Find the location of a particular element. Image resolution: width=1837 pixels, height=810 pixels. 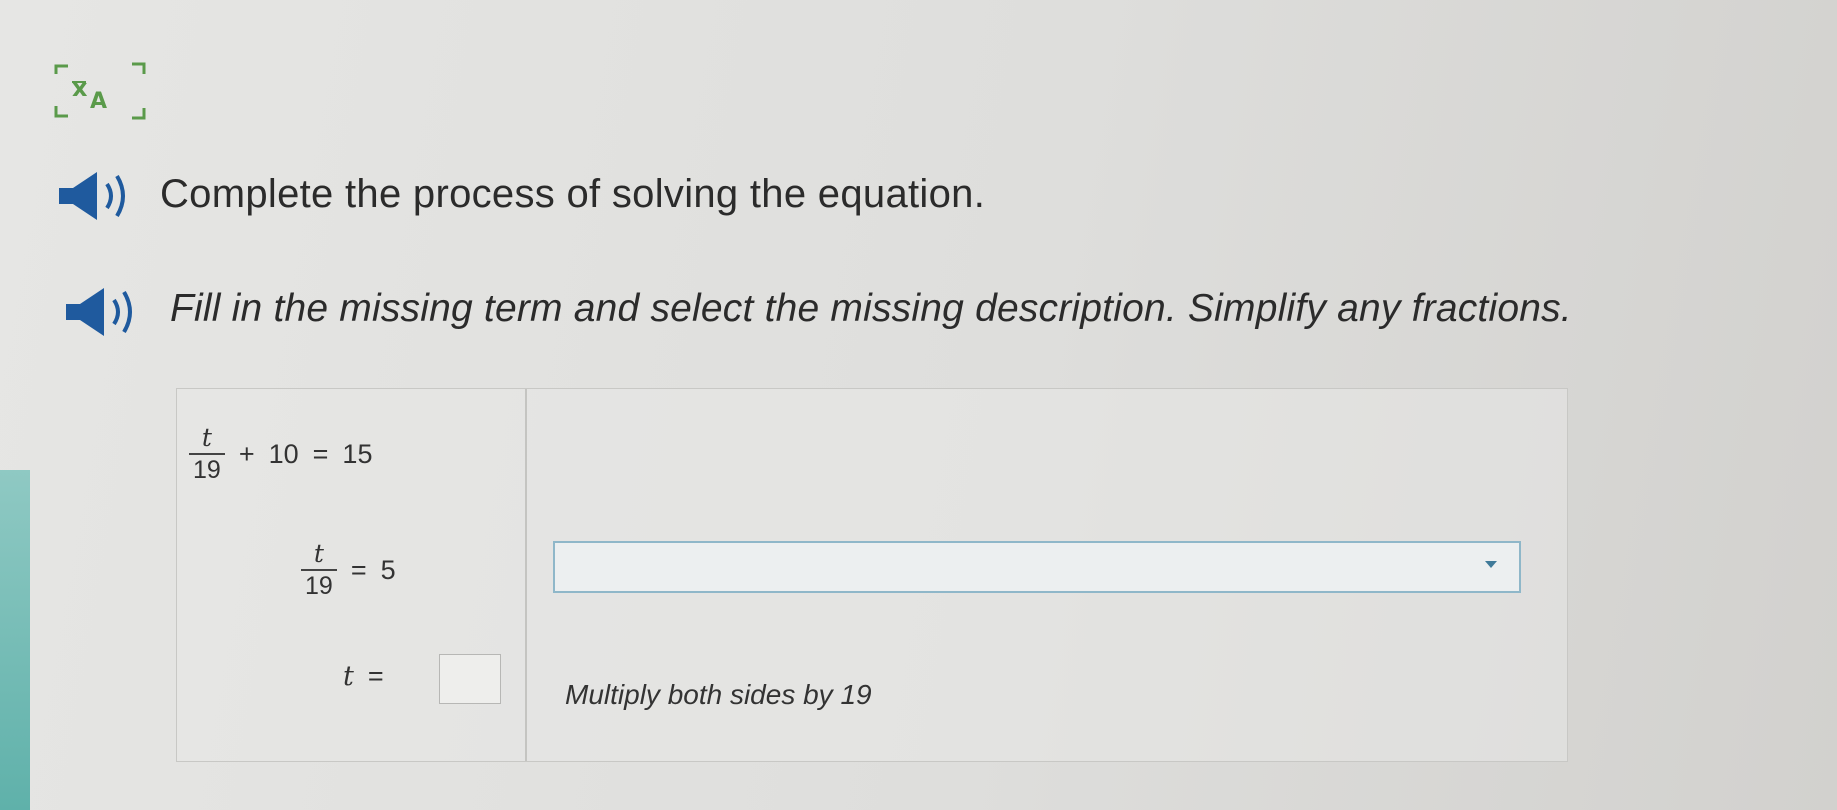

term: 10 is located at coordinates (283, 453).